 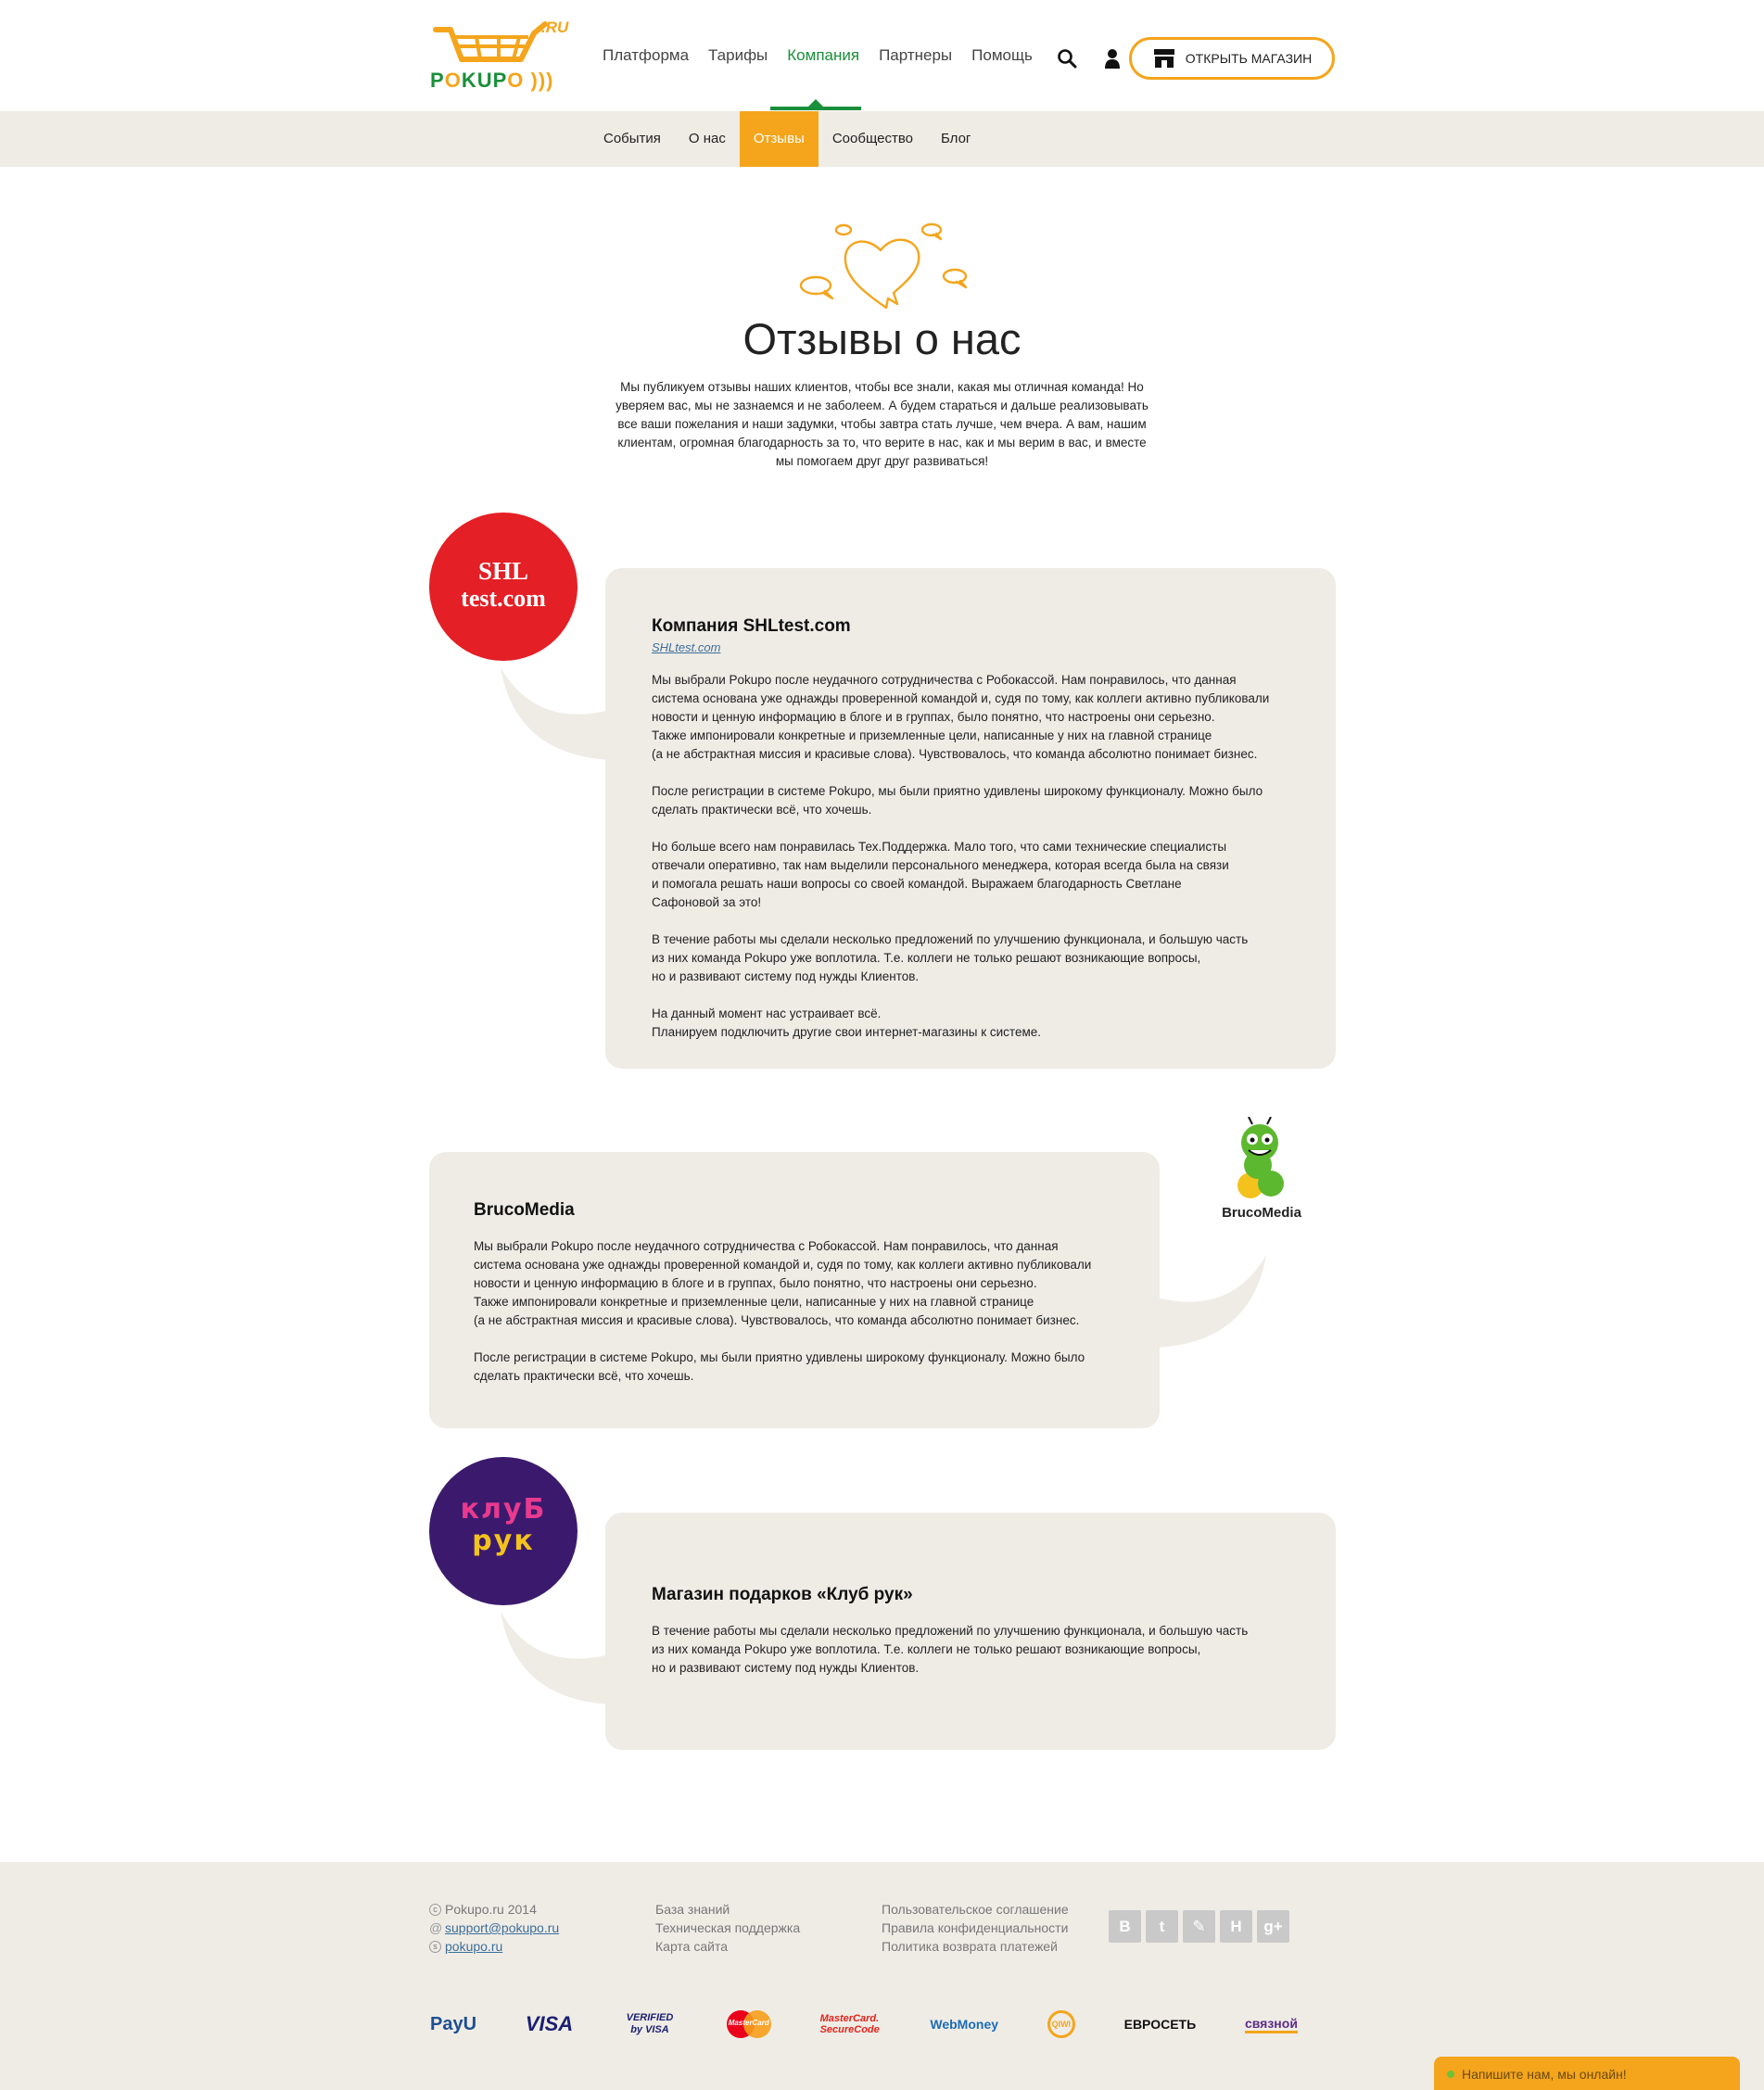 I want to click on shop-icon, so click(x=1163, y=59).